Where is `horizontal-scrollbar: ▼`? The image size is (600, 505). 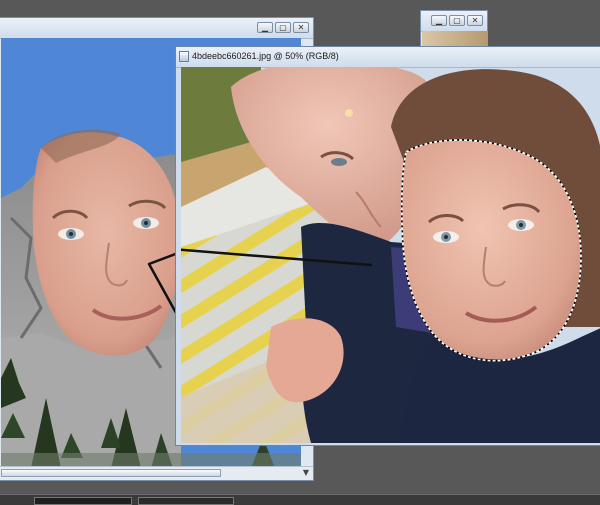
horizontal-scrollbar: ▼ is located at coordinates (156, 473).